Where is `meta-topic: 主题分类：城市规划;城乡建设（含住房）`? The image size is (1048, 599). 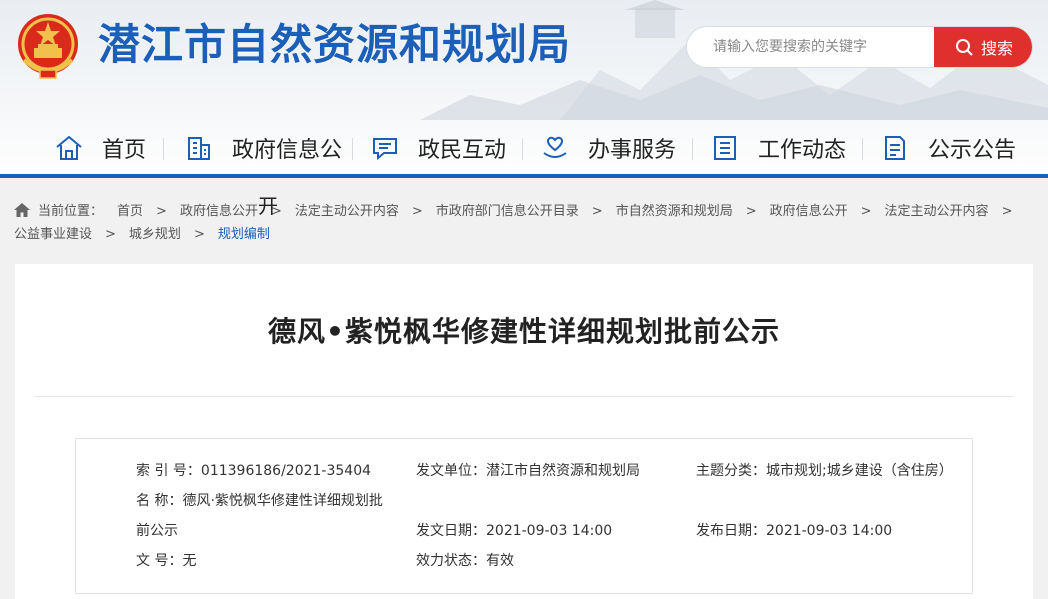 meta-topic: 主题分类：城市规划;城乡建设（含住房） is located at coordinates (824, 471).